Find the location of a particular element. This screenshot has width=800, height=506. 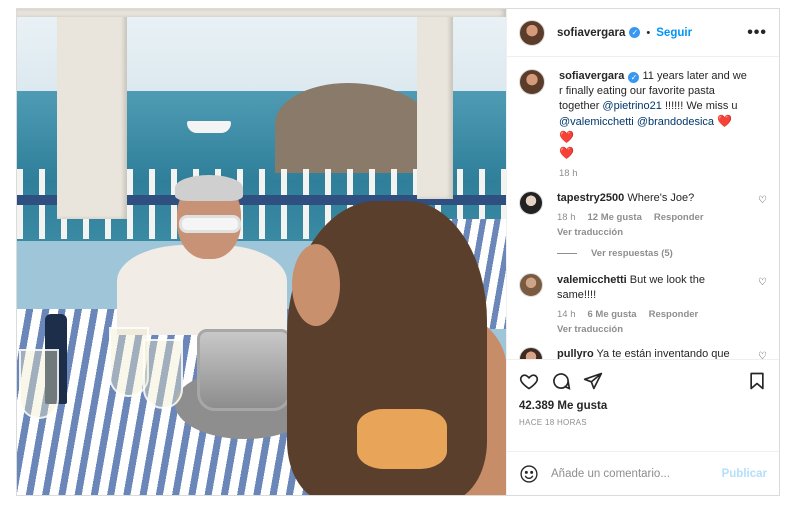

comment-text: Ya te están inventando que is located at coordinates (663, 353).